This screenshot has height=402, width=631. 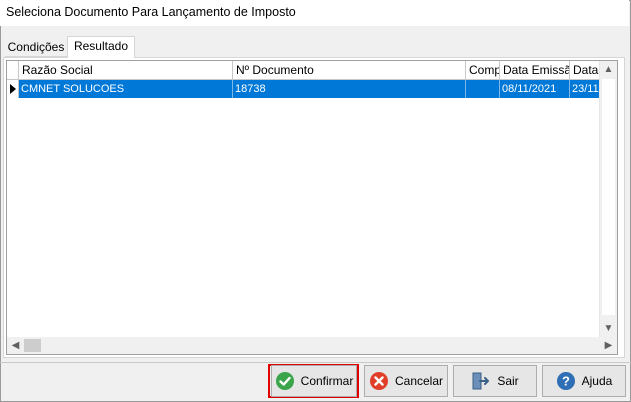 I want to click on row-indicator, so click(x=13, y=89).